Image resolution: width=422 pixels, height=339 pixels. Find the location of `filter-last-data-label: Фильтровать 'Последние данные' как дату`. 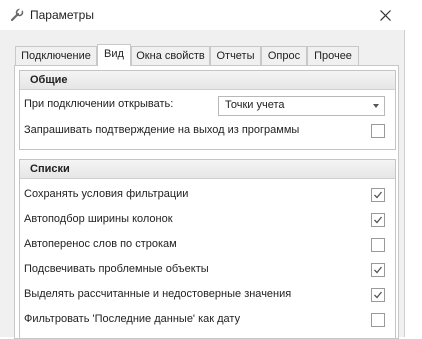

filter-last-data-label: Фильтровать 'Последние данные' как дату is located at coordinates (132, 319).